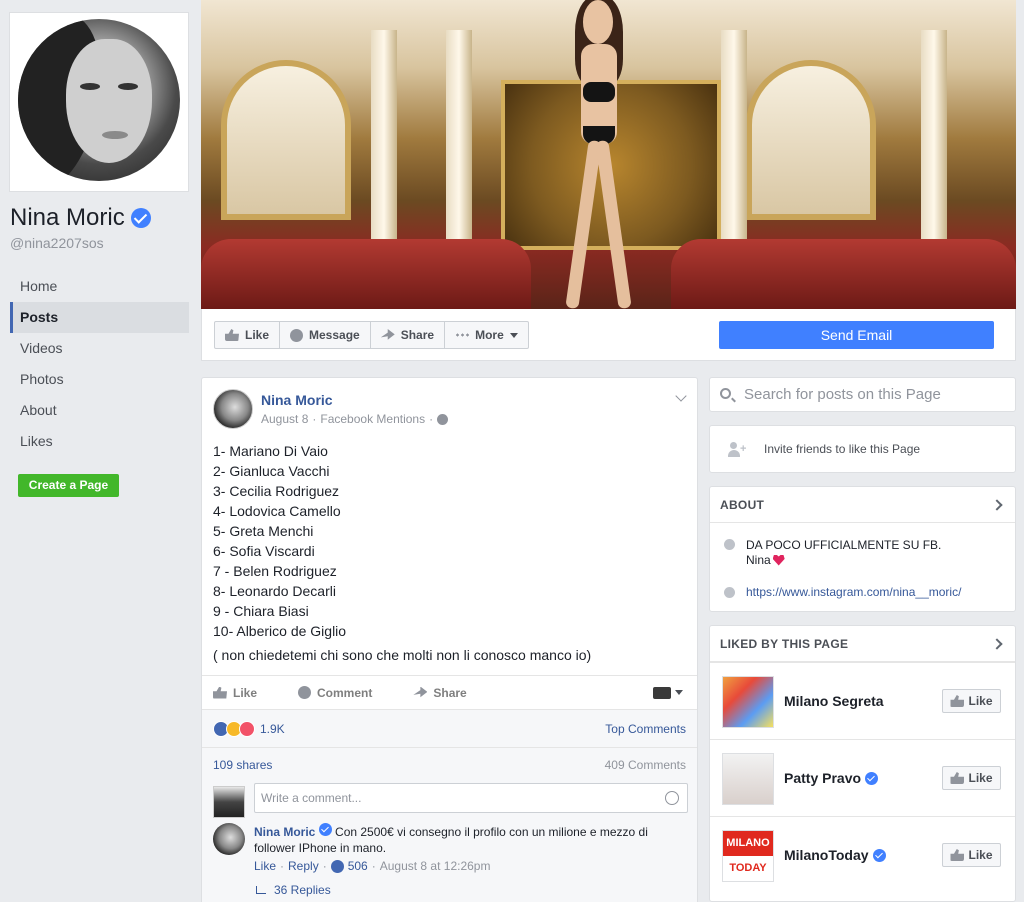  What do you see at coordinates (276, 491) in the screenshot?
I see `list-item: 3- Cecilia Rodriguez` at bounding box center [276, 491].